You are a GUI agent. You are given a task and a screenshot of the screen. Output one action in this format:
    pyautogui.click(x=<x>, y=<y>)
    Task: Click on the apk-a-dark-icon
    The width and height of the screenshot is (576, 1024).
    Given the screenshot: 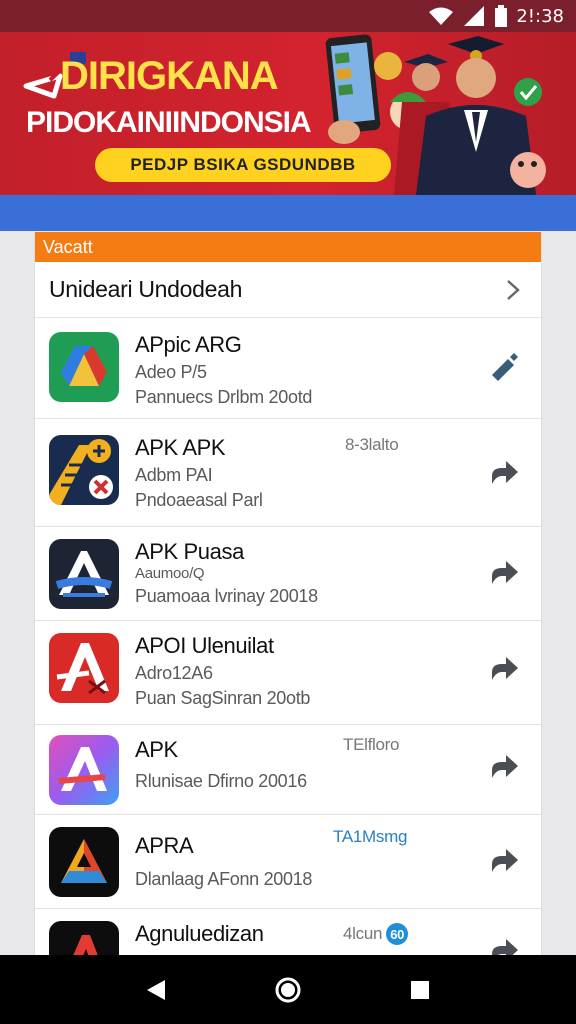 What is the action you would take?
    pyautogui.click(x=84, y=862)
    